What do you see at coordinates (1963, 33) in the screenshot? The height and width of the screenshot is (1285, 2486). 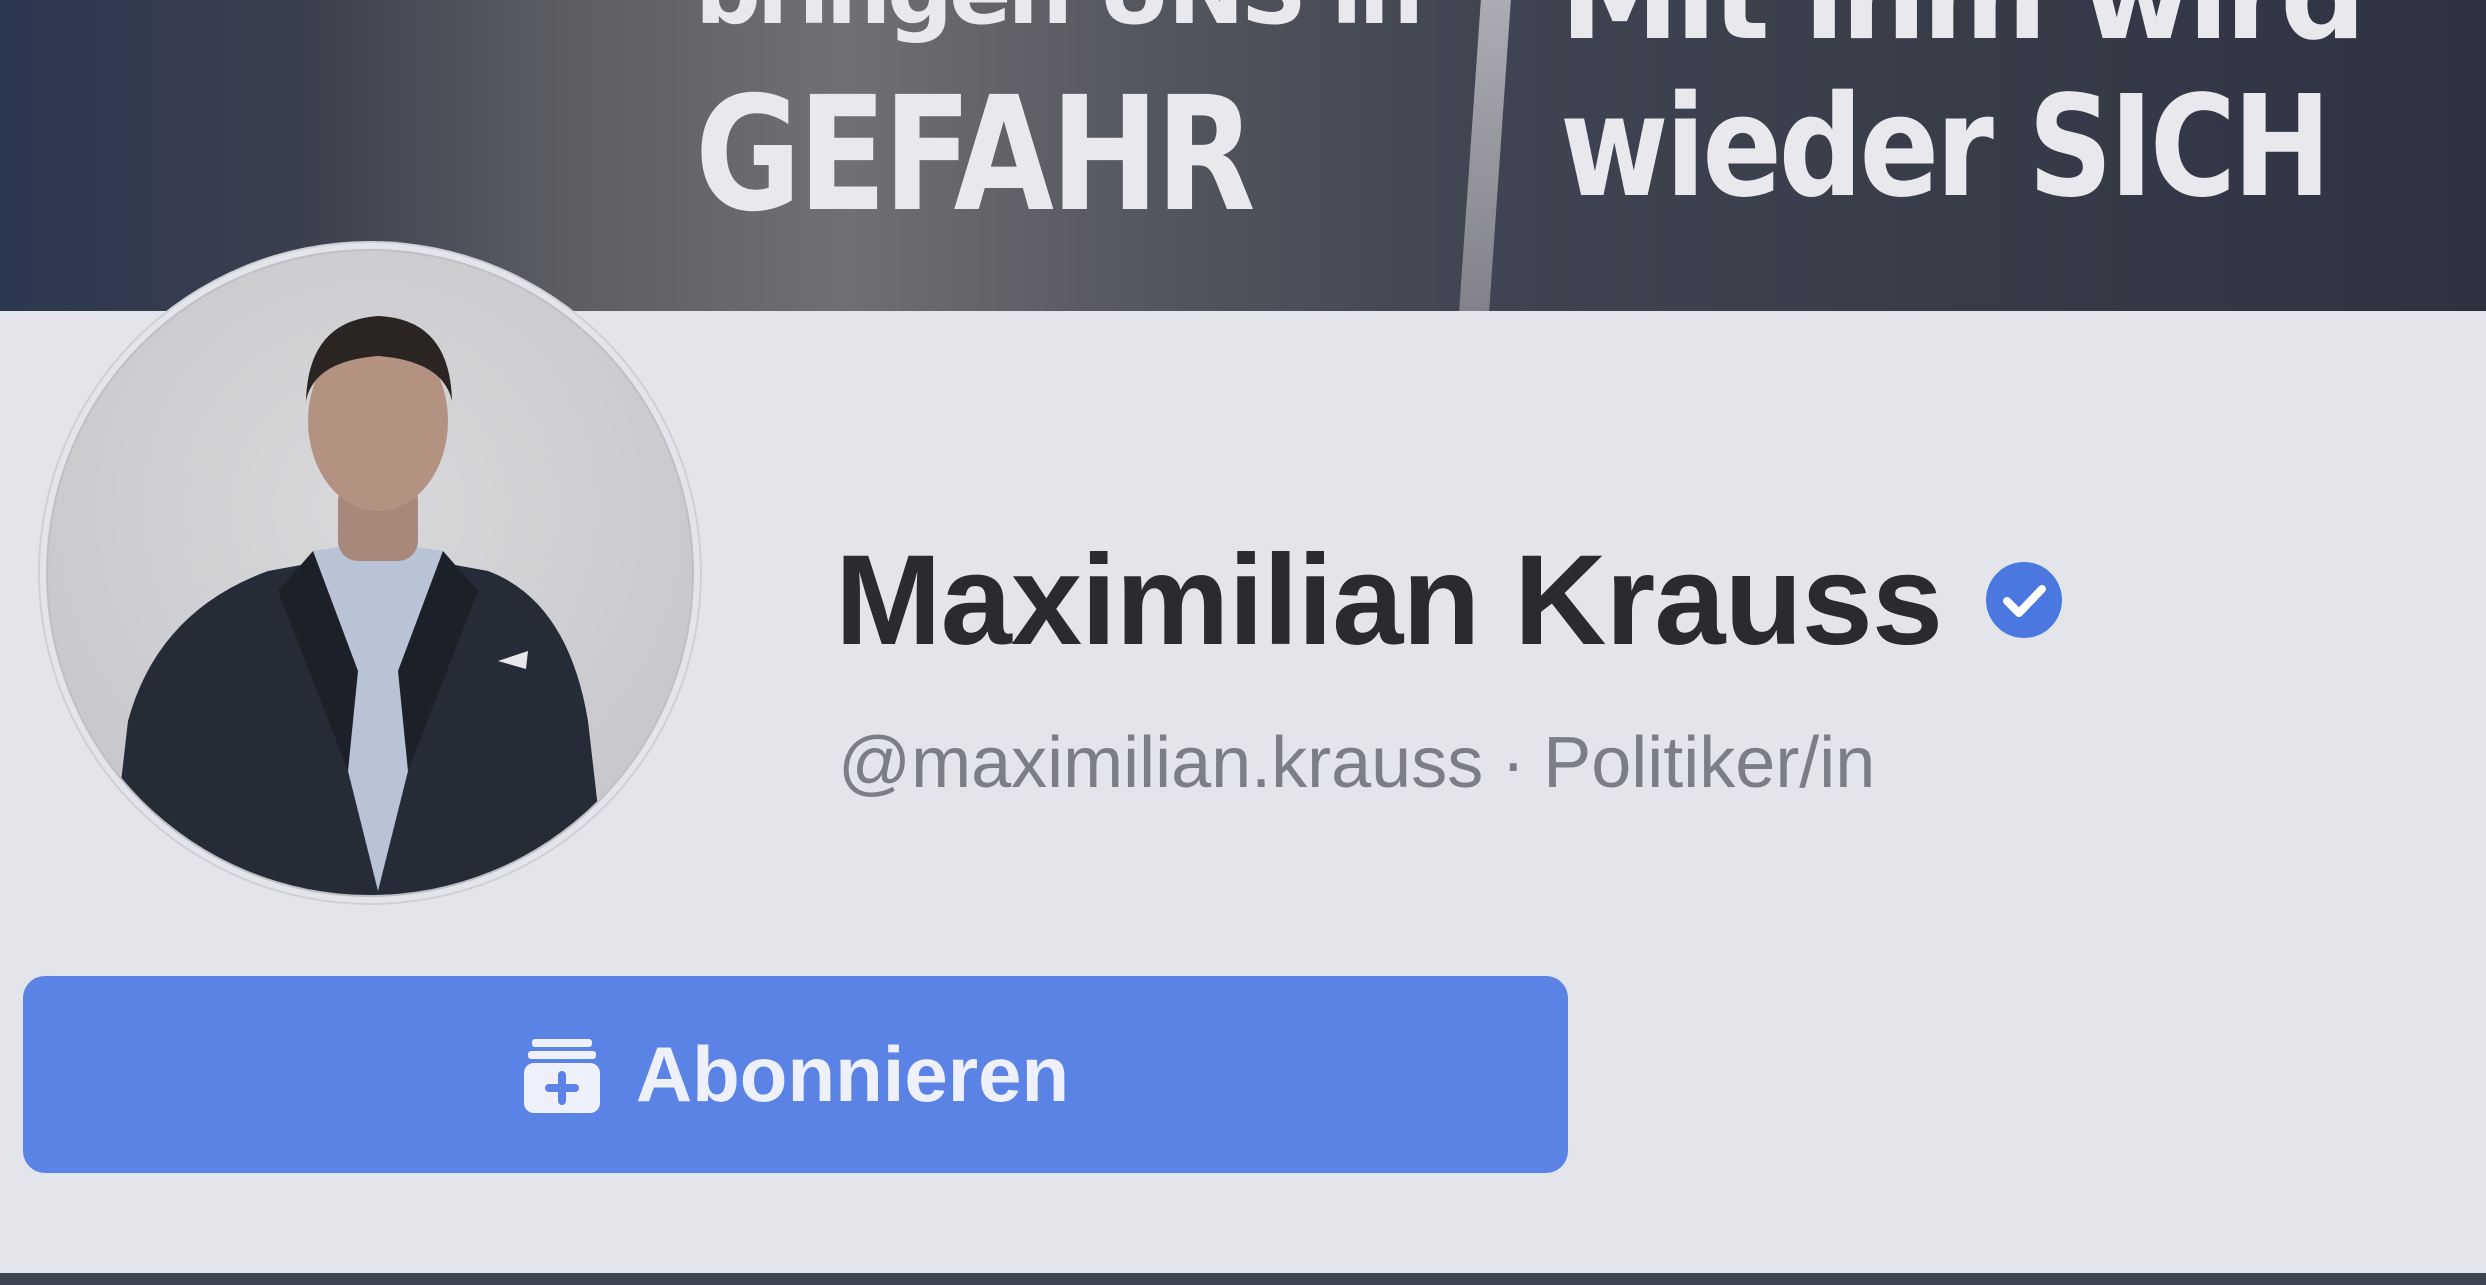 I see `cover-text-right-line1: Mit ihm wird` at bounding box center [1963, 33].